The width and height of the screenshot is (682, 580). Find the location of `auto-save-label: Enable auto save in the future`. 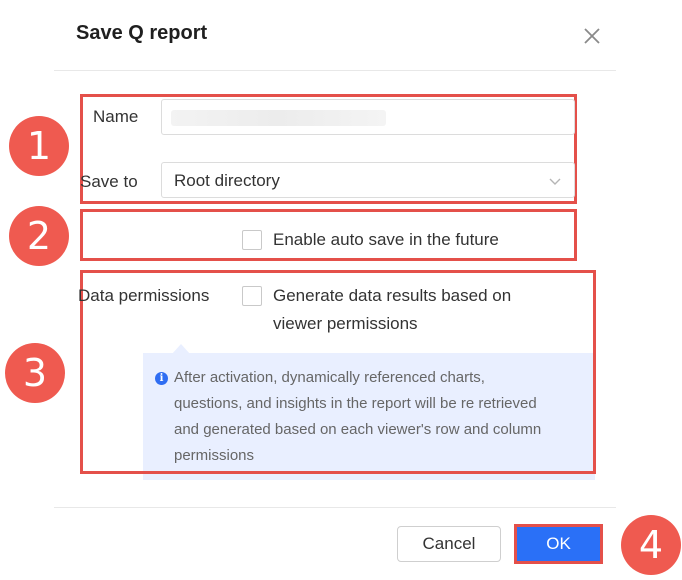

auto-save-label: Enable auto save in the future is located at coordinates (386, 239).